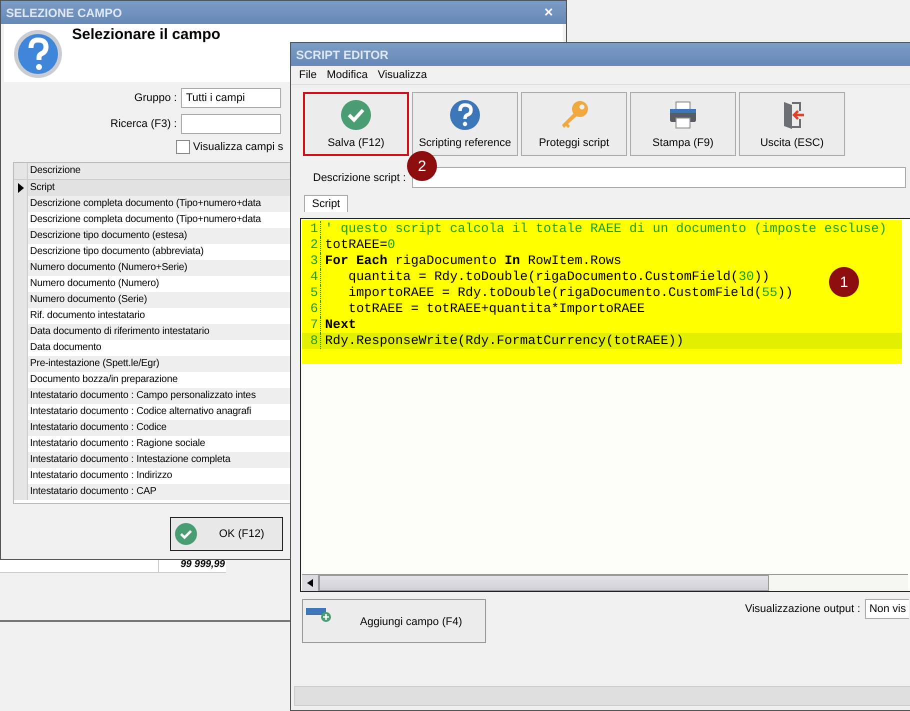 The height and width of the screenshot is (711, 910). What do you see at coordinates (87, 316) in the screenshot?
I see `table-cell-text: Rif. documento intestatario` at bounding box center [87, 316].